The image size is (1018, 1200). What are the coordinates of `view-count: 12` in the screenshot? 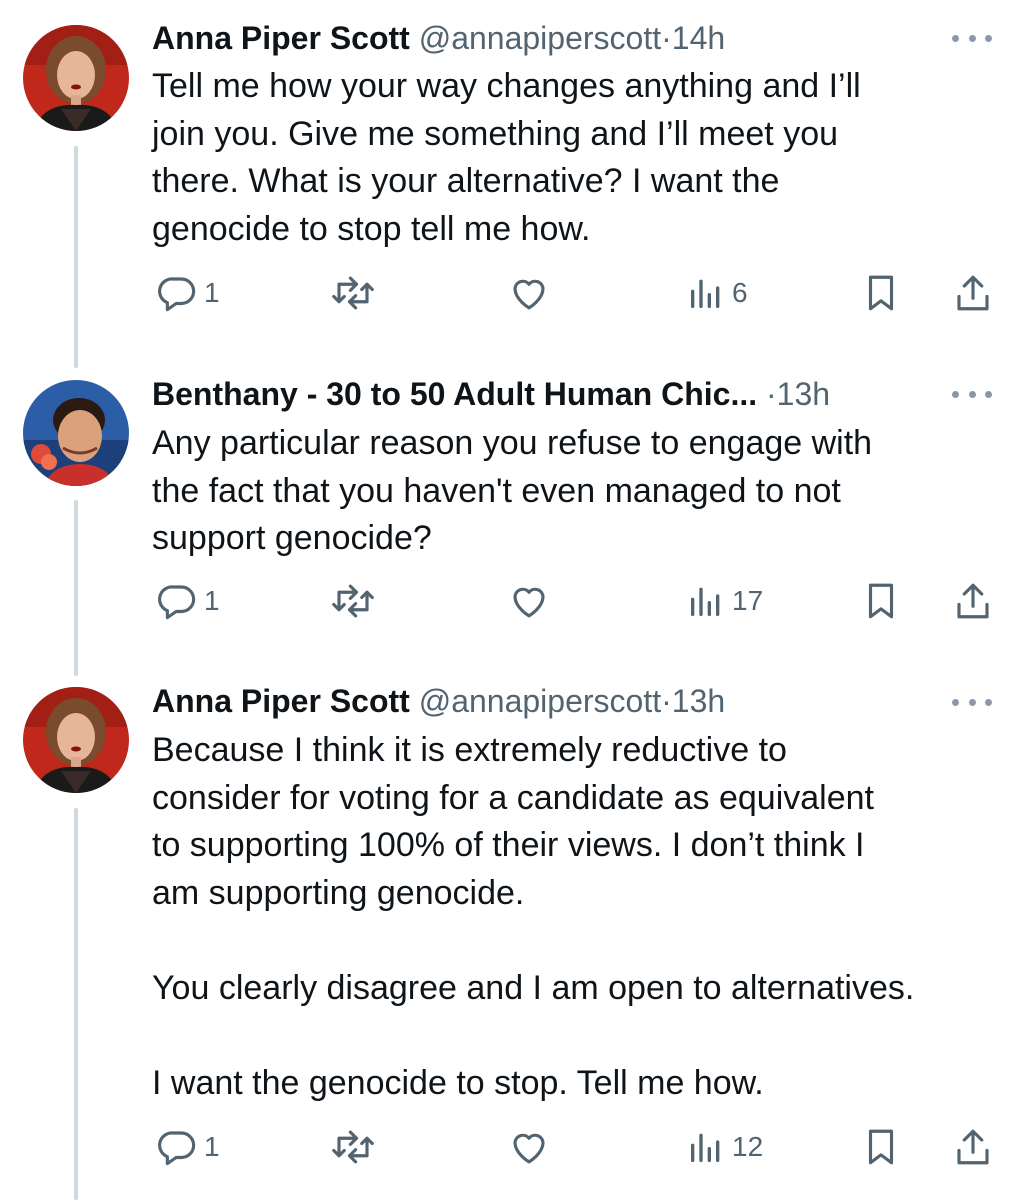 It's located at (748, 1146).